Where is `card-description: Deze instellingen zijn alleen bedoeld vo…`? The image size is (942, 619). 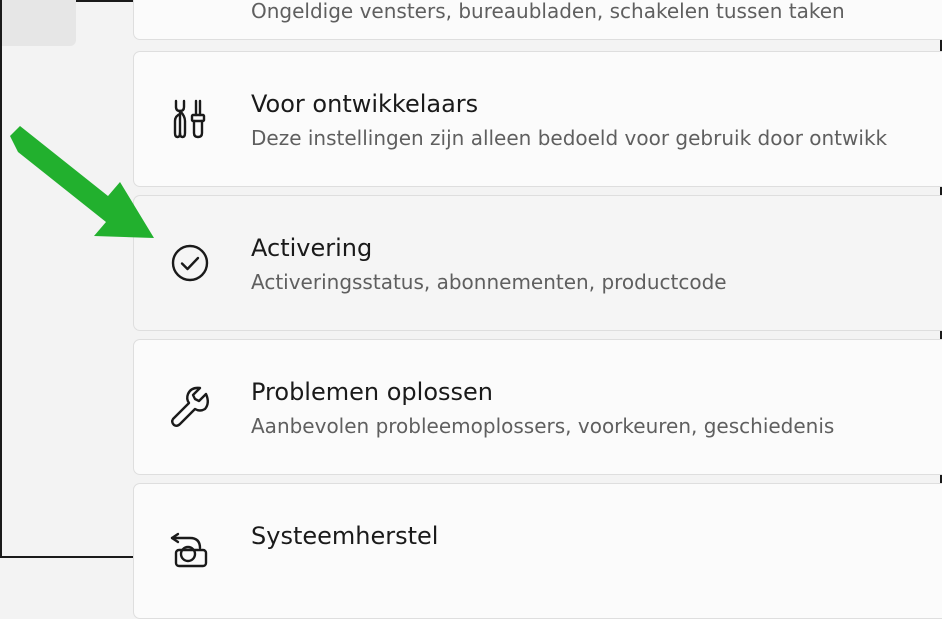
card-description: Deze instellingen zijn alleen bedoeld vo… is located at coordinates (569, 138).